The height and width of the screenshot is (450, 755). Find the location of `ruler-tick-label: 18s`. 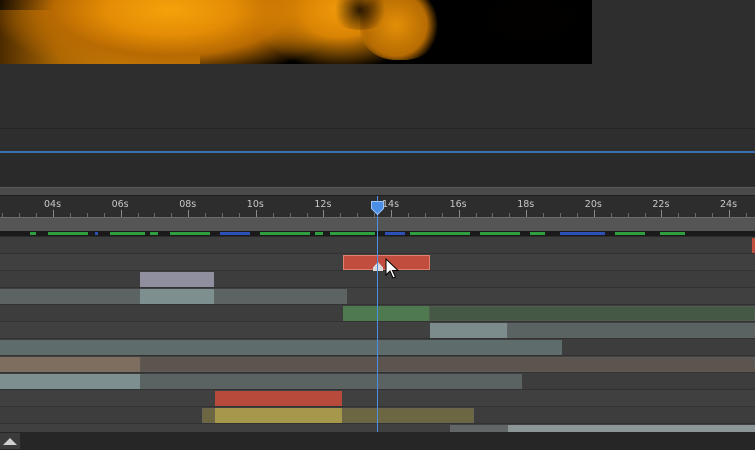

ruler-tick-label: 18s is located at coordinates (526, 204).